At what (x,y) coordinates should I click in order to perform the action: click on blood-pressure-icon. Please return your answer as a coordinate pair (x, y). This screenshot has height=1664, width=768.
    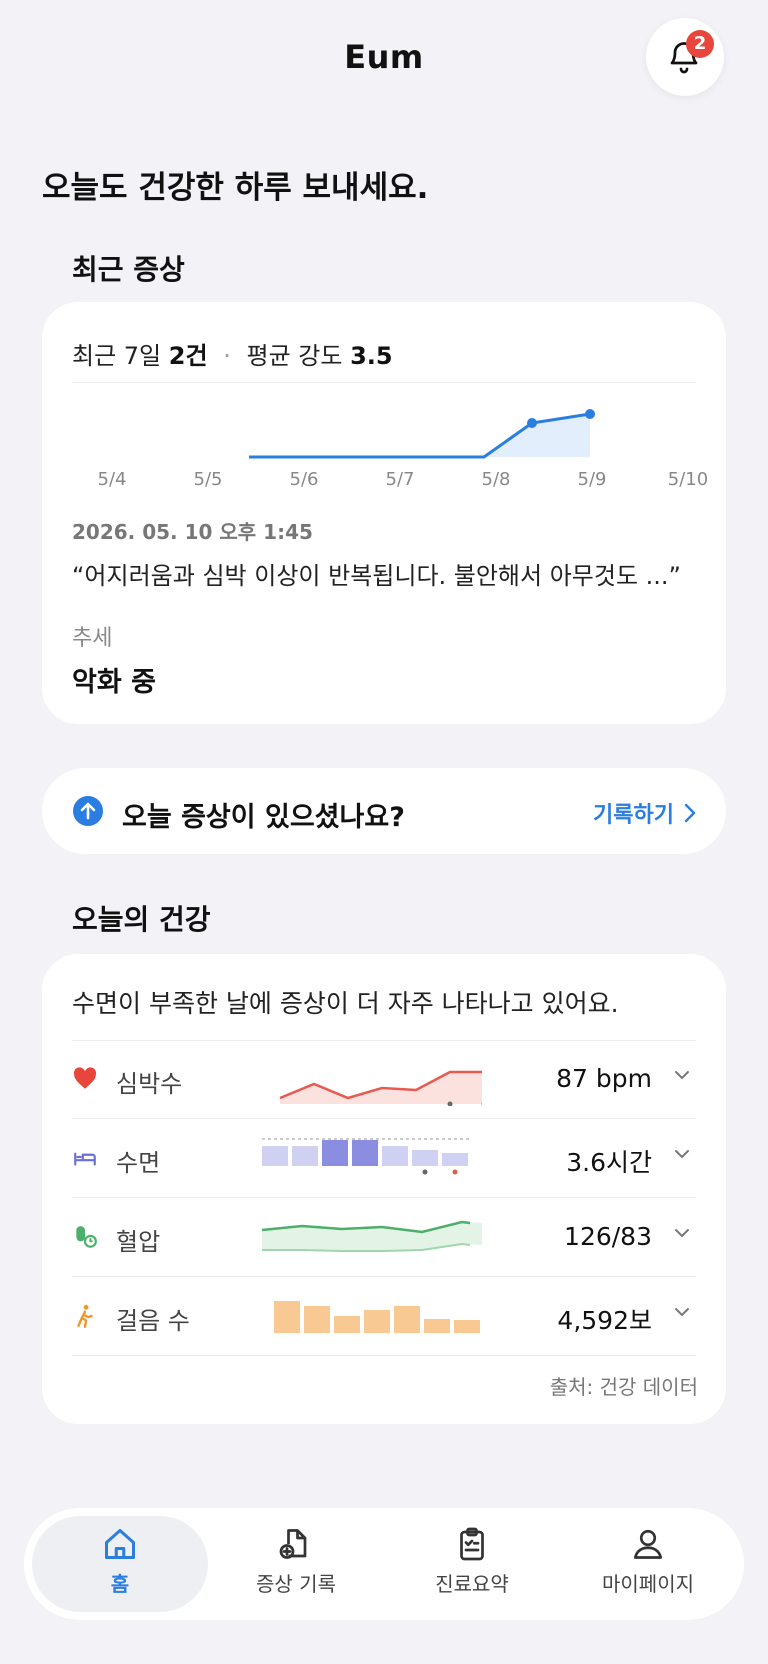
    Looking at the image, I should click on (86, 1237).